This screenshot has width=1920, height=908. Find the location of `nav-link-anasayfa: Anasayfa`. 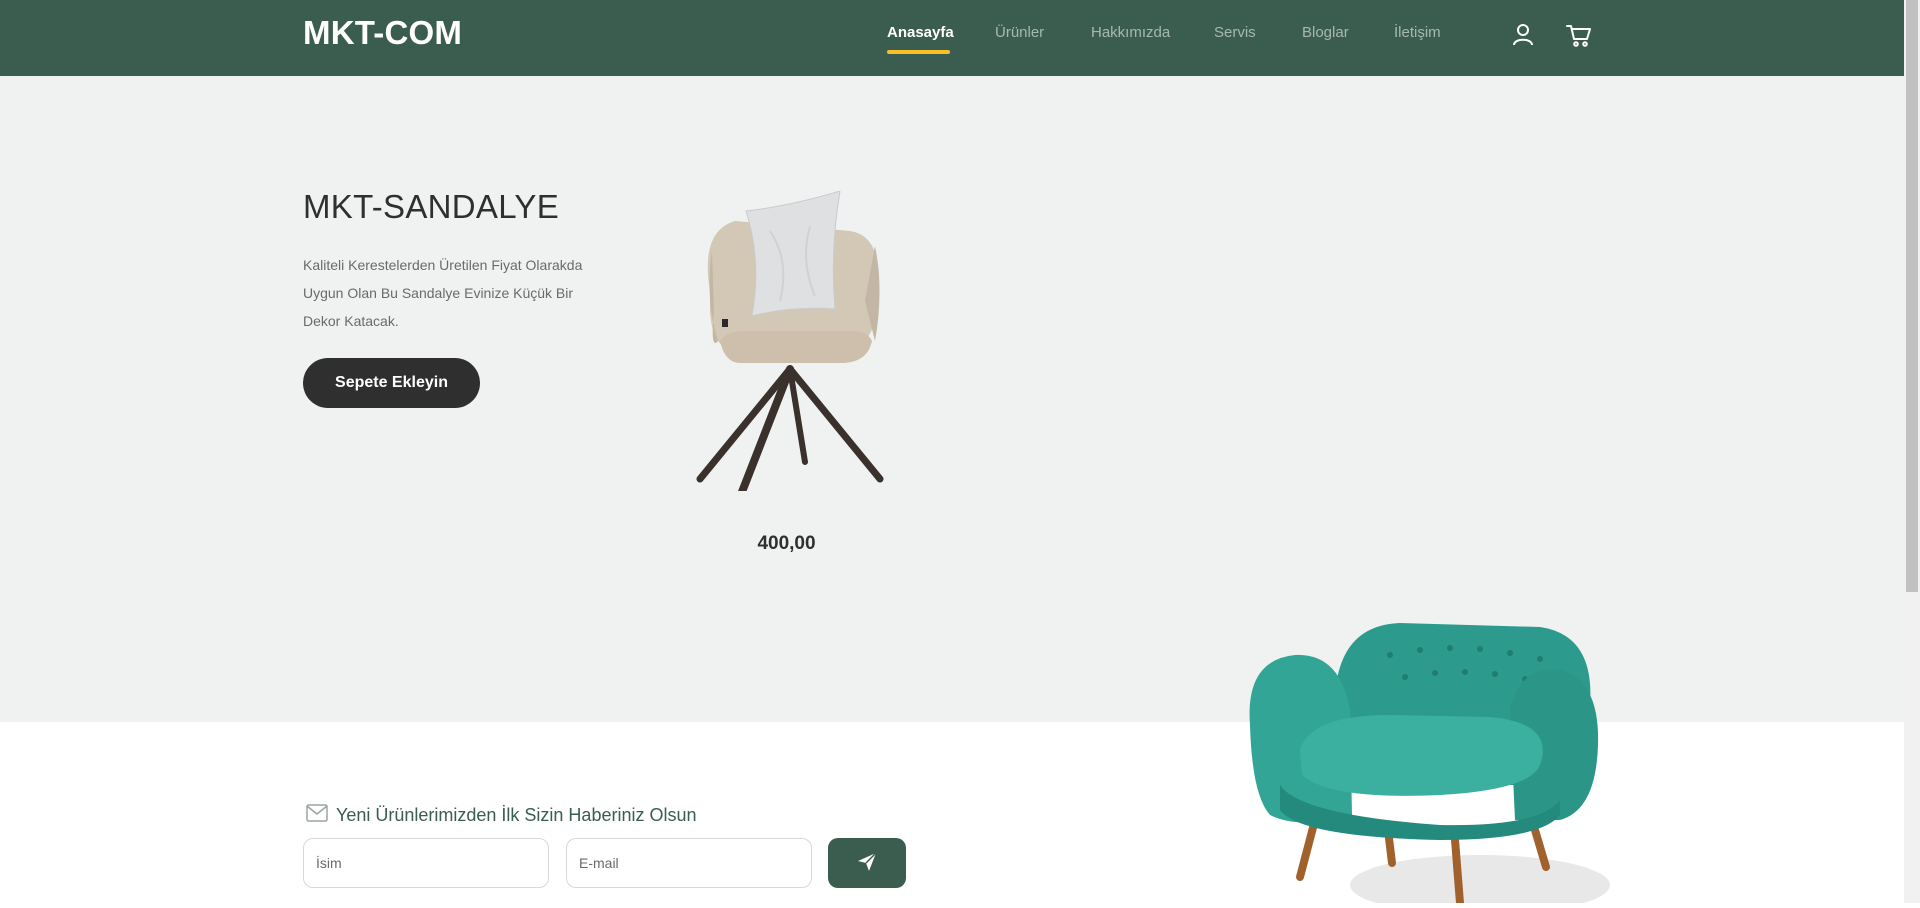

nav-link-anasayfa: Anasayfa is located at coordinates (920, 32).